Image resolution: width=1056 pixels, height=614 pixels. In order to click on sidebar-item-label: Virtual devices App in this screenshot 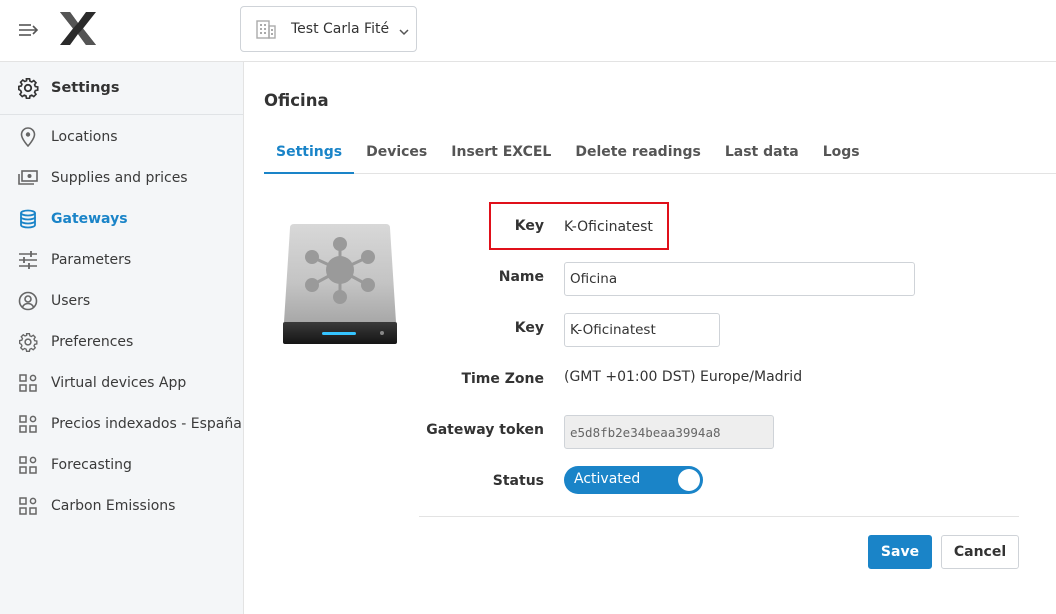, I will do `click(119, 382)`.